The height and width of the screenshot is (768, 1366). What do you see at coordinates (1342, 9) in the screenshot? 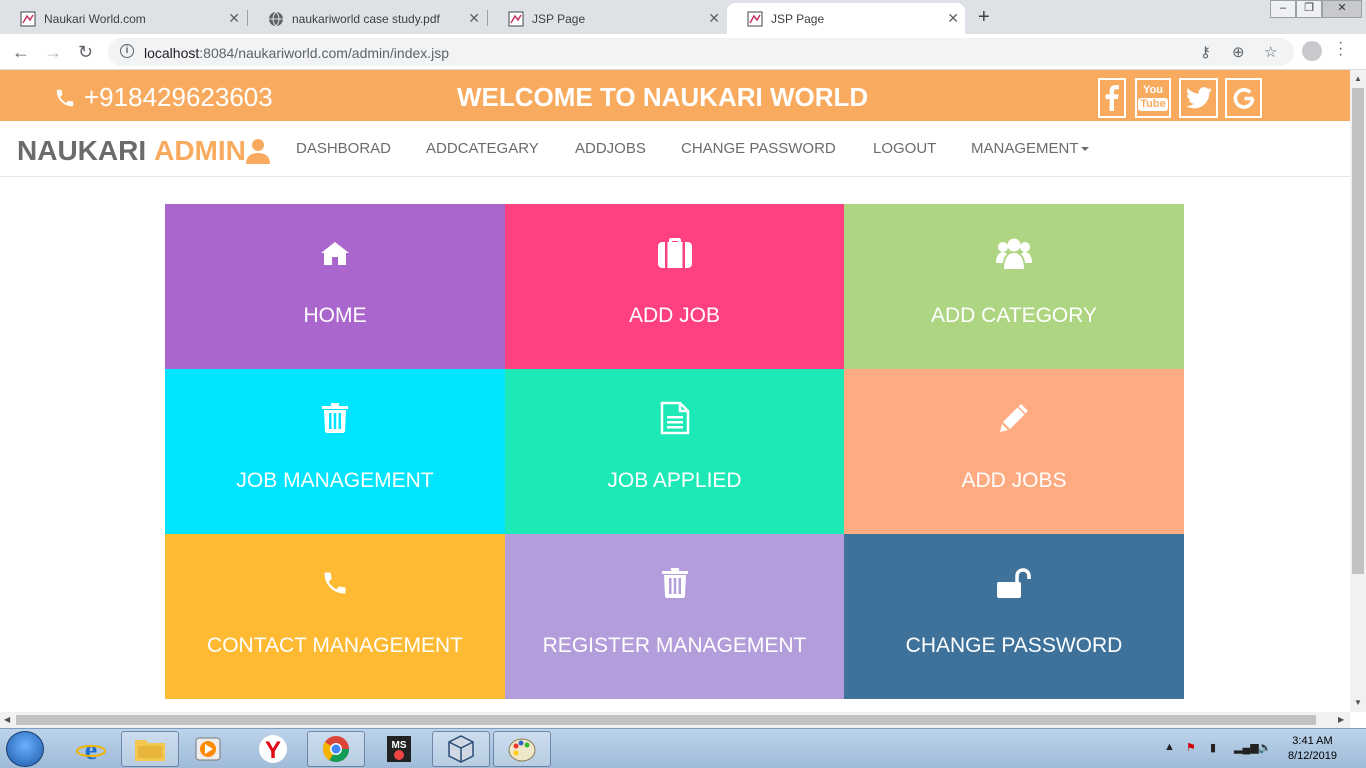
I see `close-window-button: ✕` at bounding box center [1342, 9].